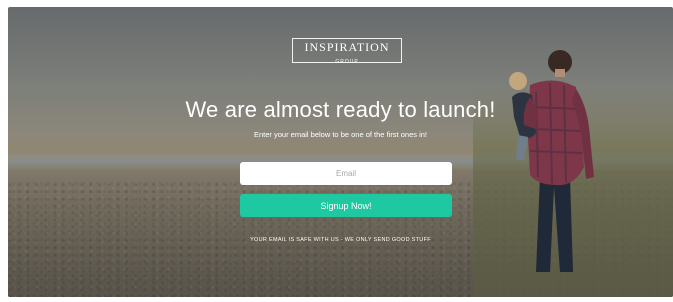 Image resolution: width=673 pixels, height=302 pixels. What do you see at coordinates (346, 205) in the screenshot?
I see `signup-button: Signup Now!` at bounding box center [346, 205].